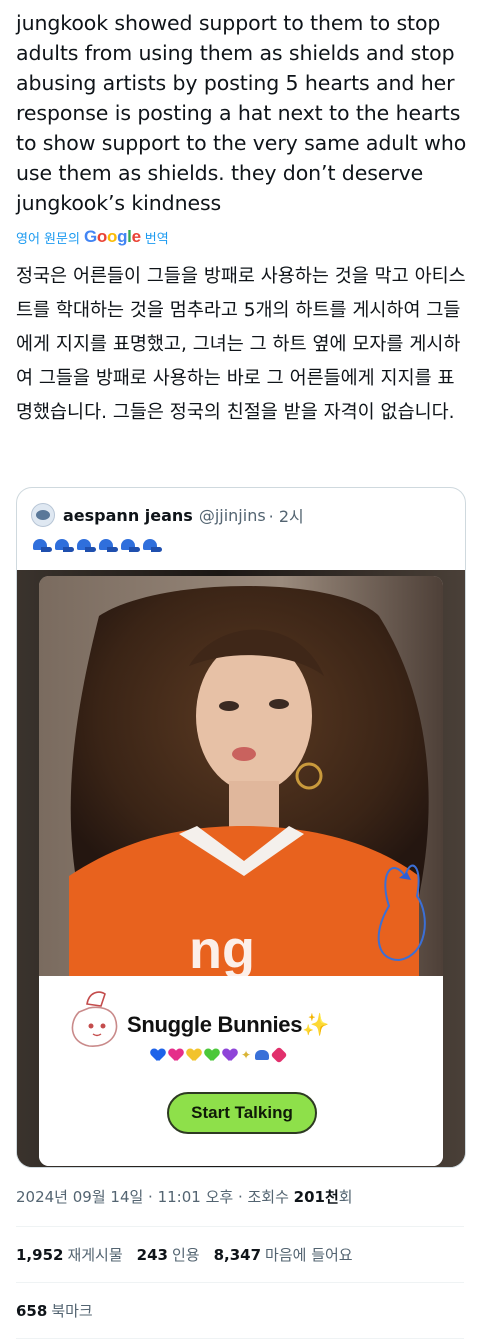 This screenshot has width=480, height=1342. Describe the element at coordinates (316, 1024) in the screenshot. I see `sparkle-icon: ✨` at that location.